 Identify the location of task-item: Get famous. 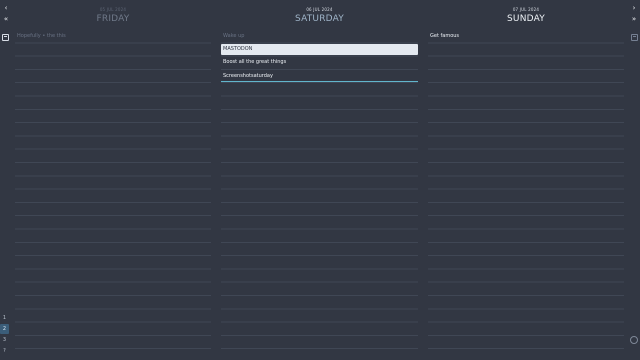
(527, 36).